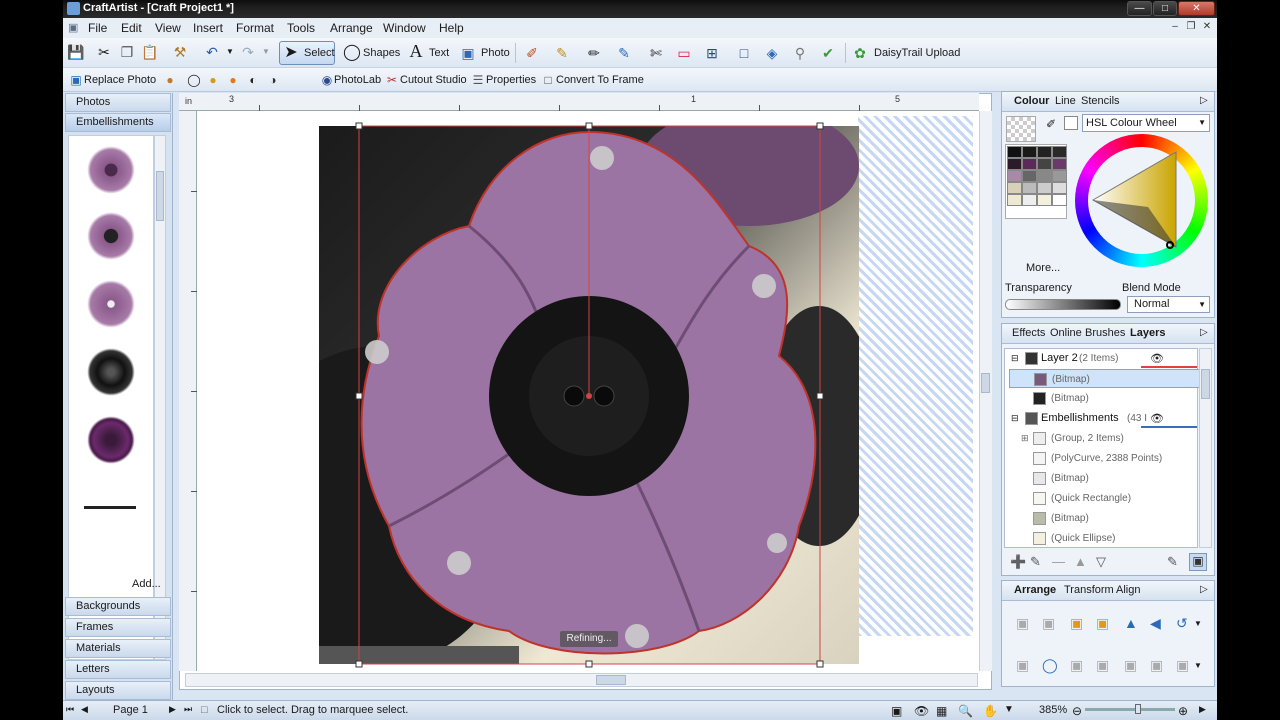  What do you see at coordinates (589, 126) in the screenshot?
I see `resize-handle-n` at bounding box center [589, 126].